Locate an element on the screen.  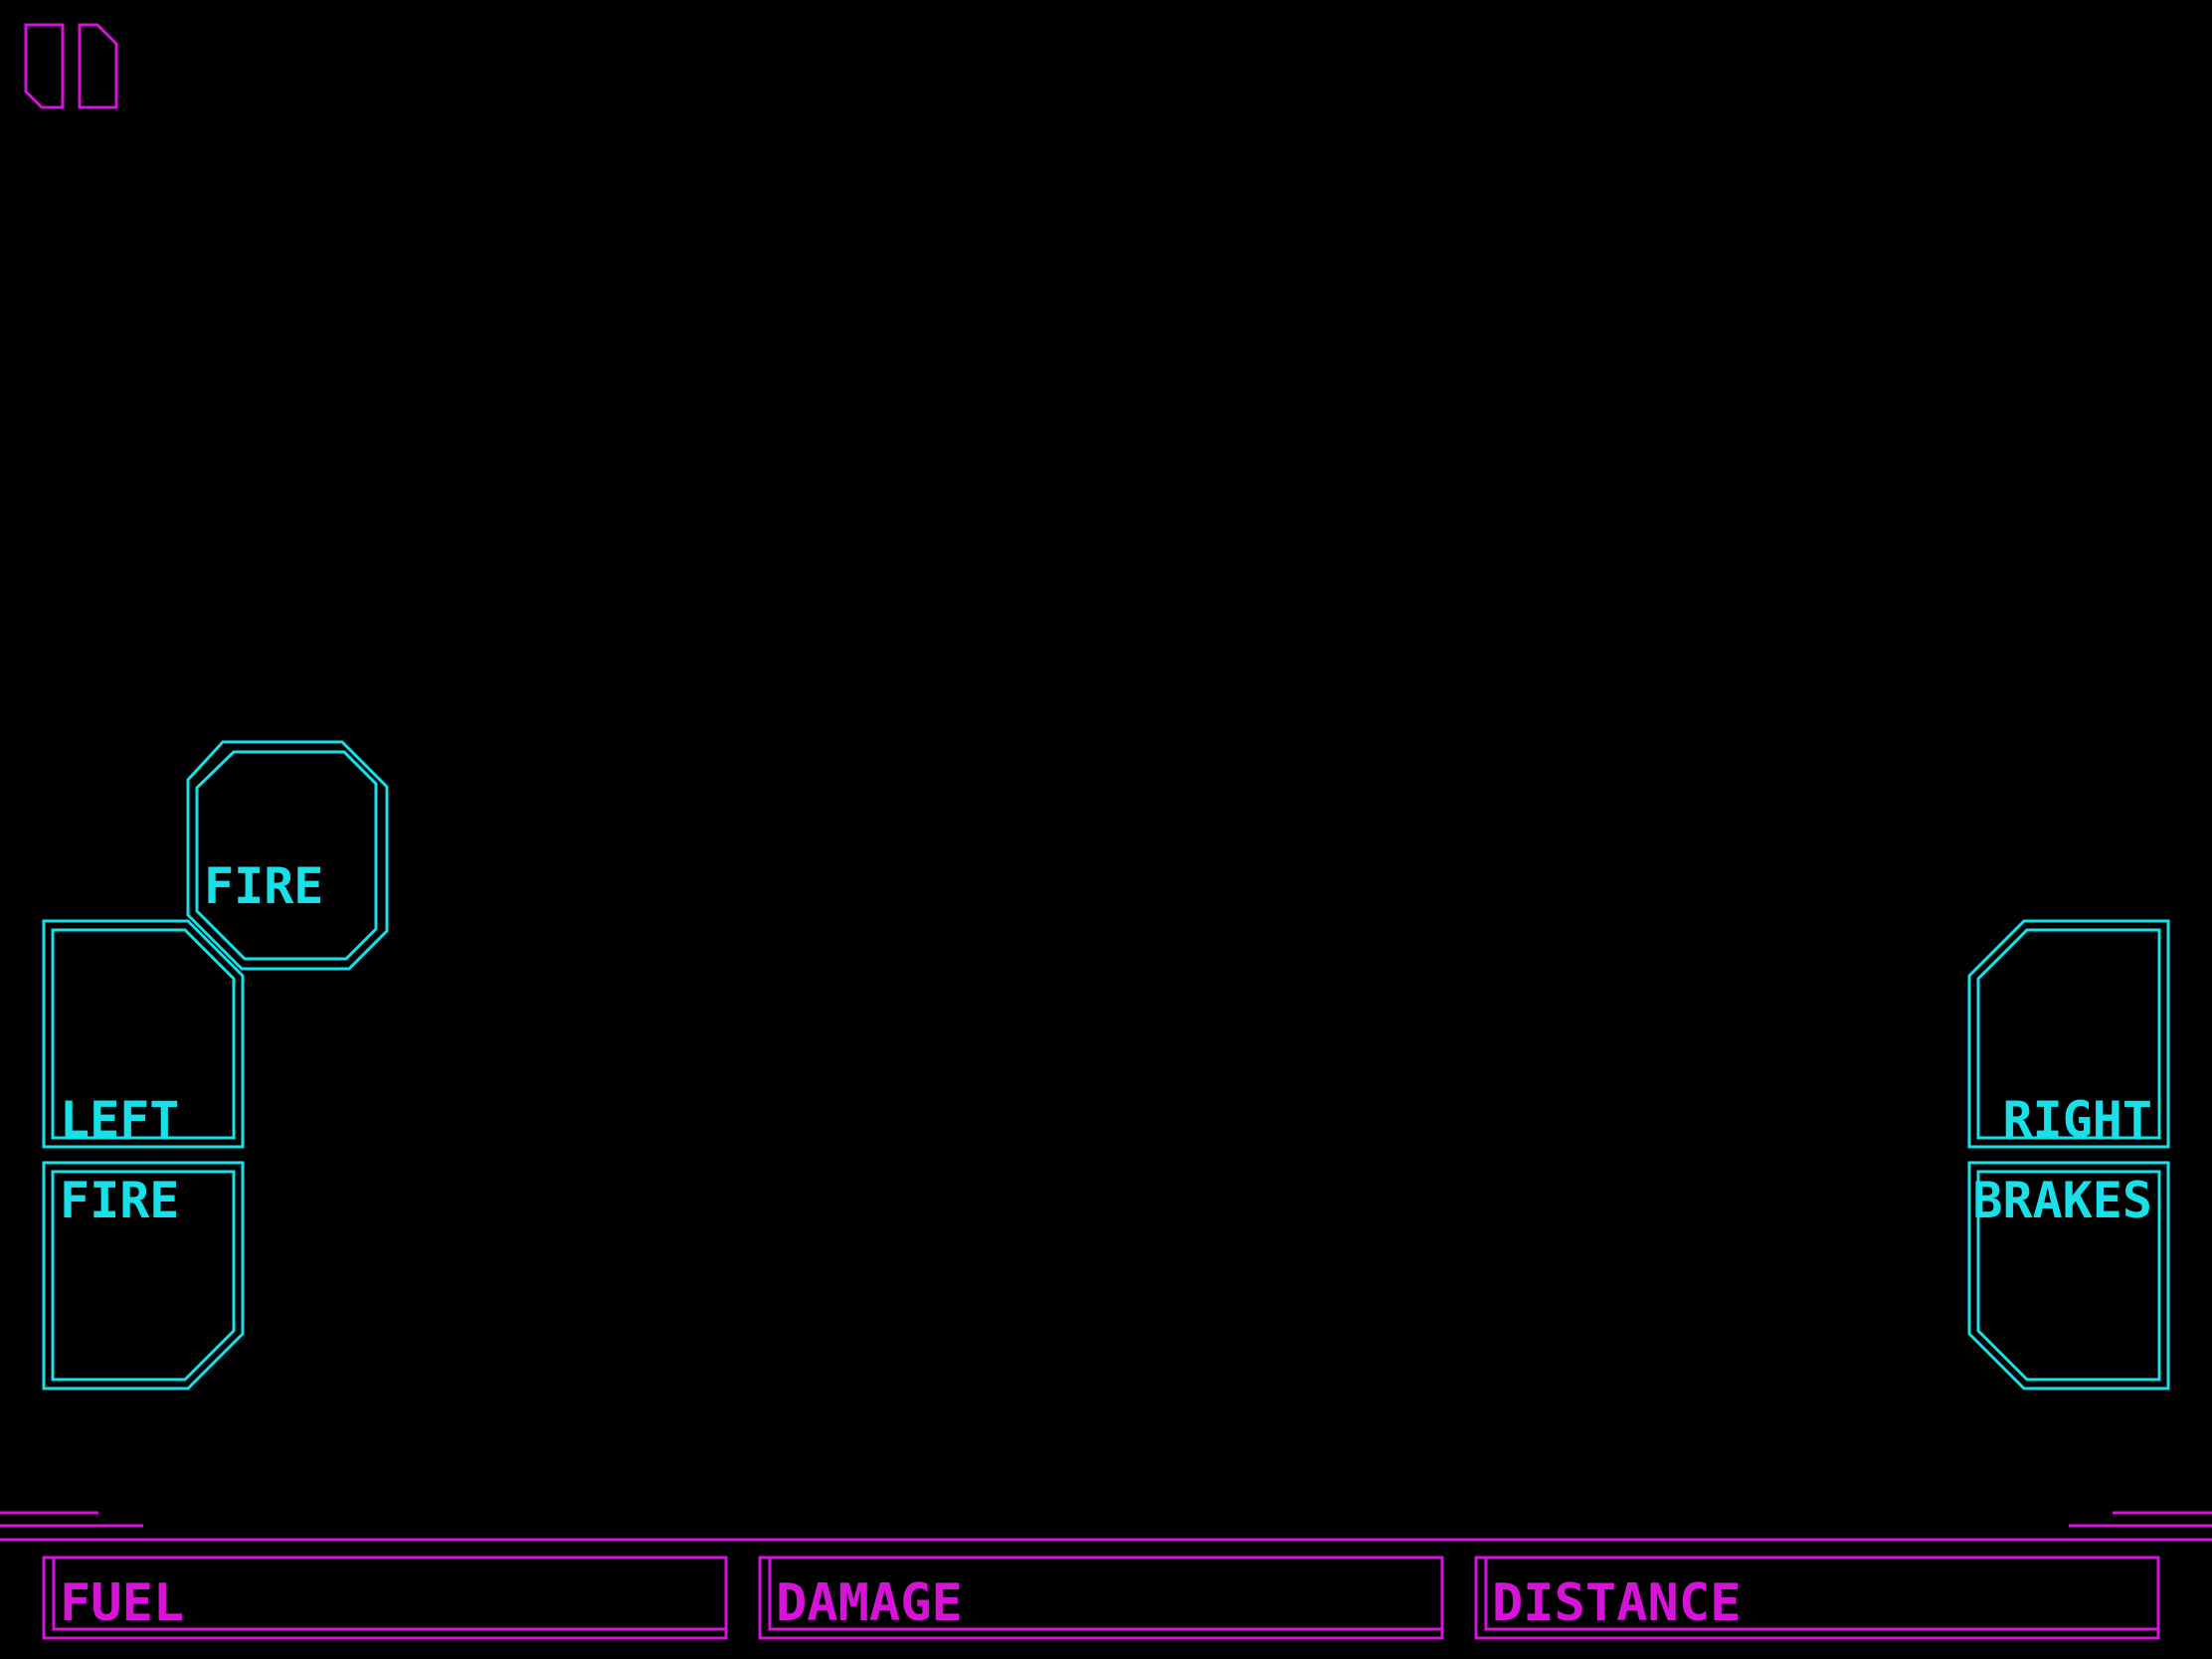
fuel-gauge: FUEL is located at coordinates (385, 1598).